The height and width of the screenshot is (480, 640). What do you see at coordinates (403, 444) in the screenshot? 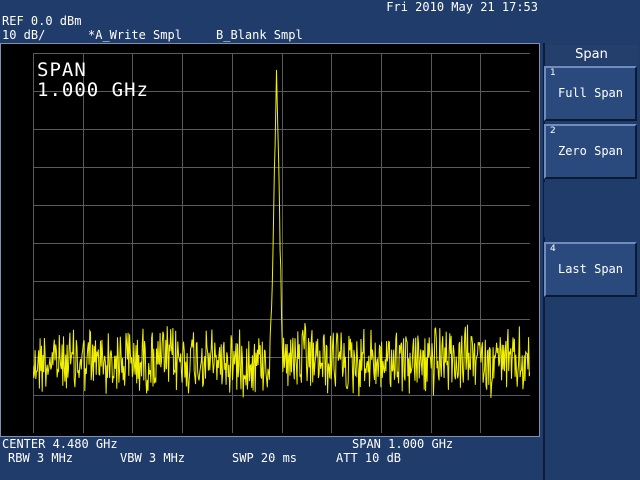
I see `span-readout: SPAN 1.000 GHz` at bounding box center [403, 444].